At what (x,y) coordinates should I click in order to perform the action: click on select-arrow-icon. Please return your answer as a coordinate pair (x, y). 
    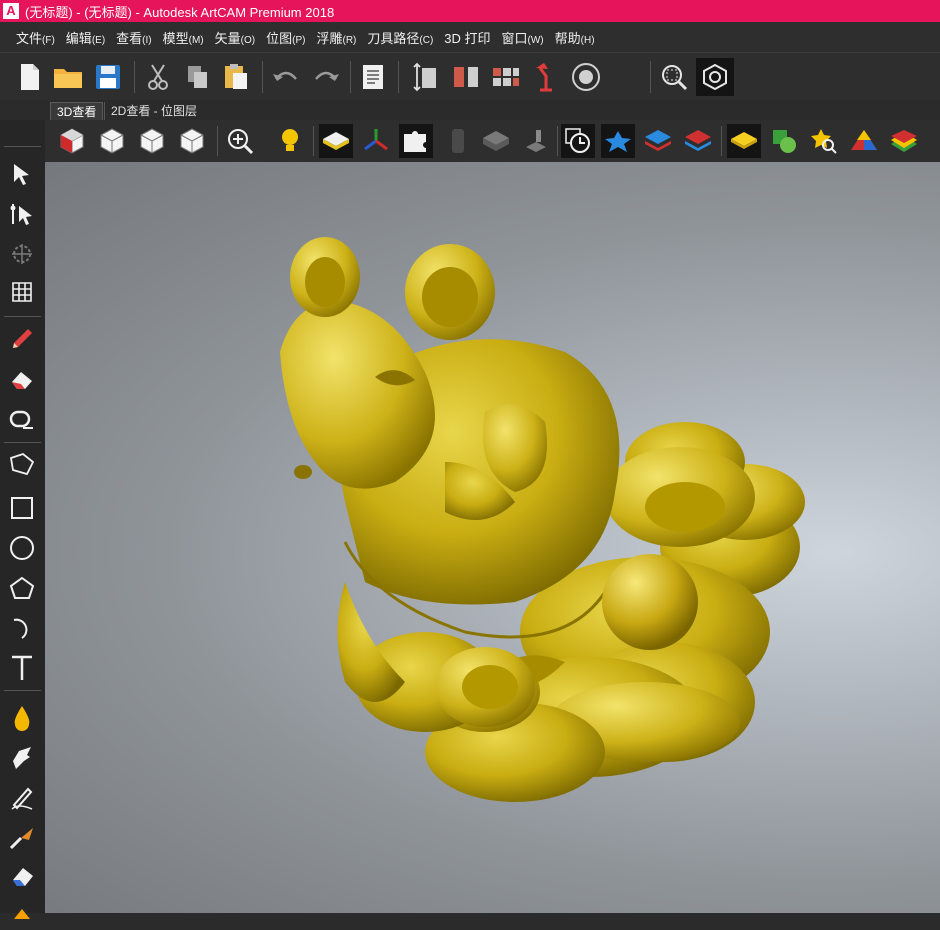
    Looking at the image, I should click on (22, 174).